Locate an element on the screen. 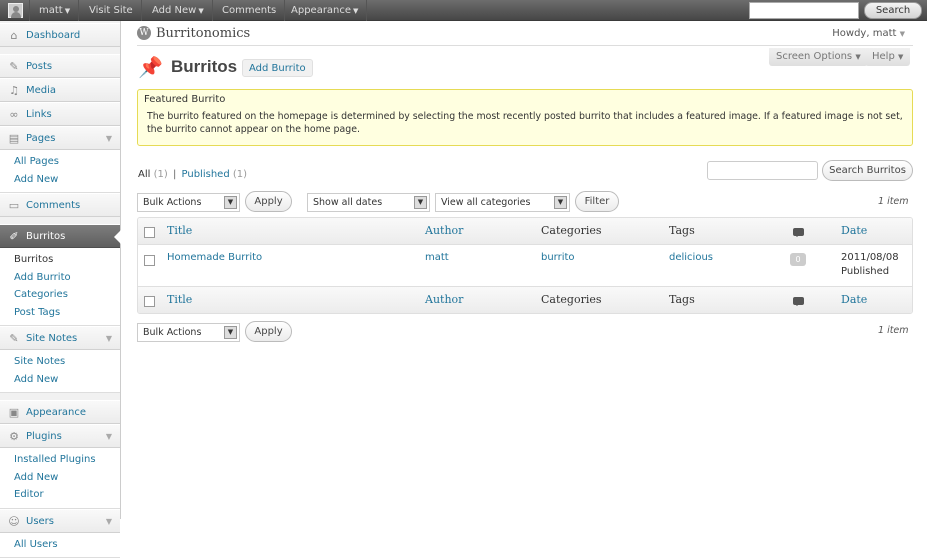 The image size is (927, 558). row-tag-link: delicious is located at coordinates (691, 257).